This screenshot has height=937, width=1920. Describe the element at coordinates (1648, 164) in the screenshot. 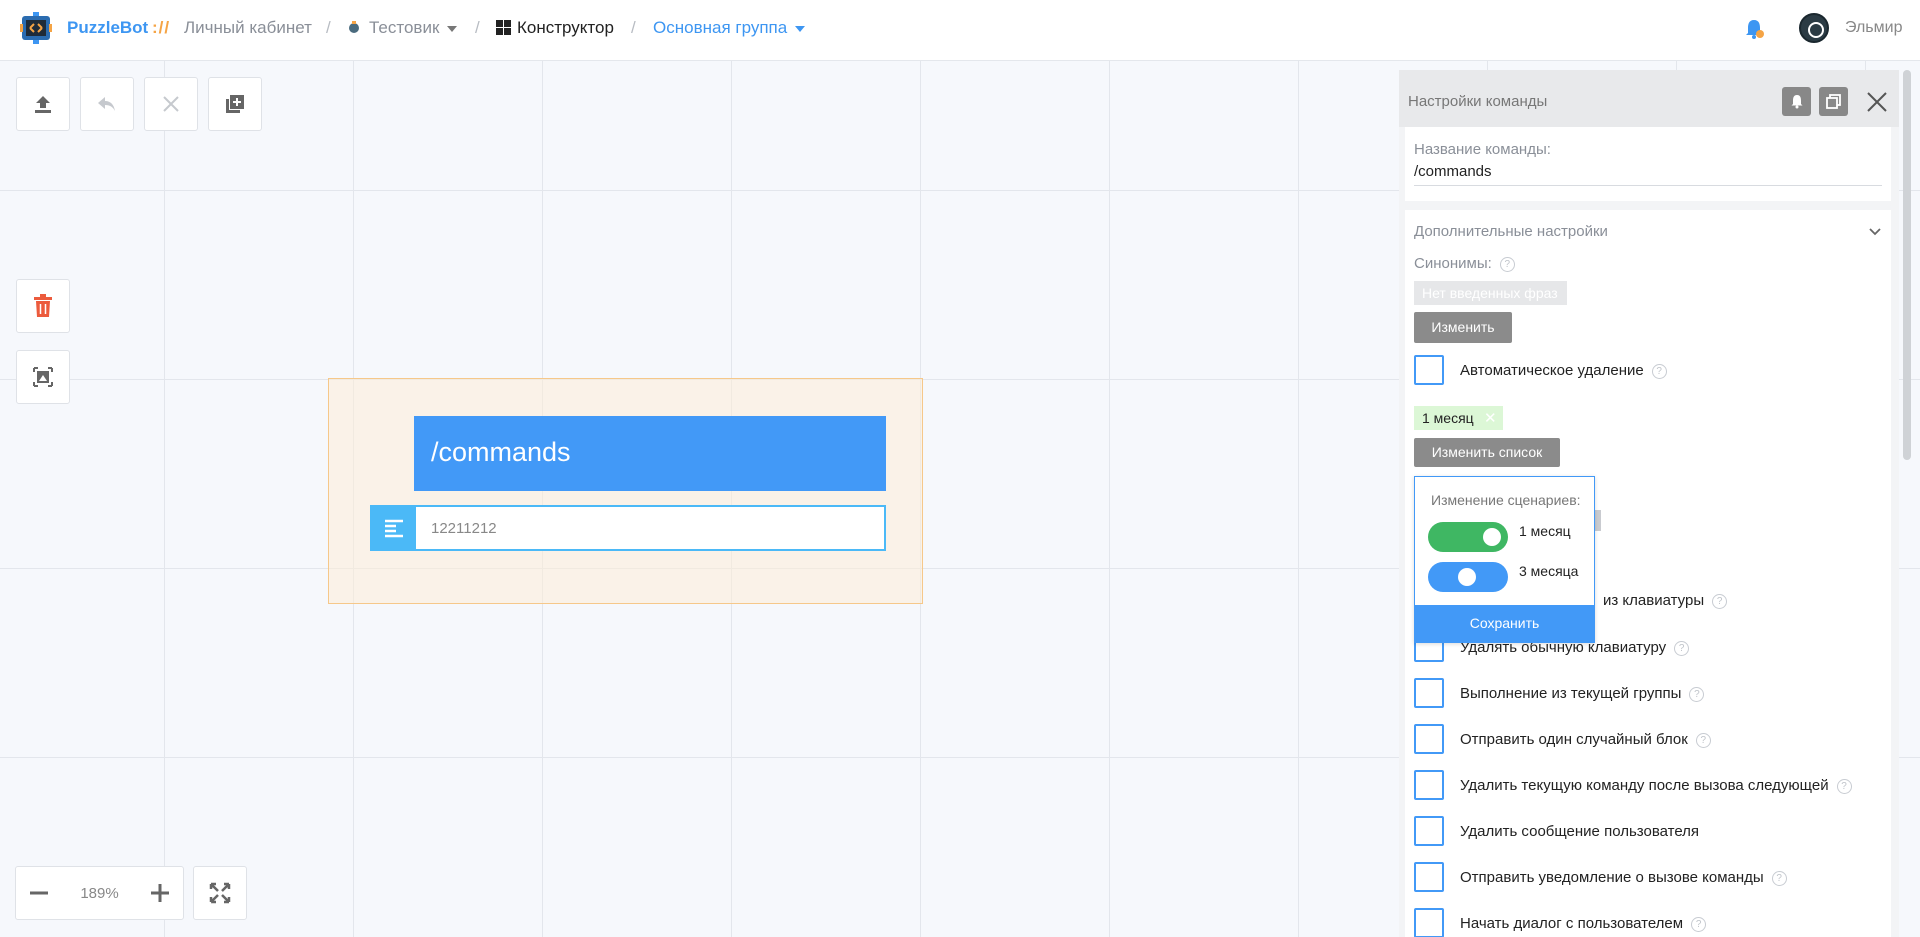

I see `command-name-card: Название команды: /commands` at that location.